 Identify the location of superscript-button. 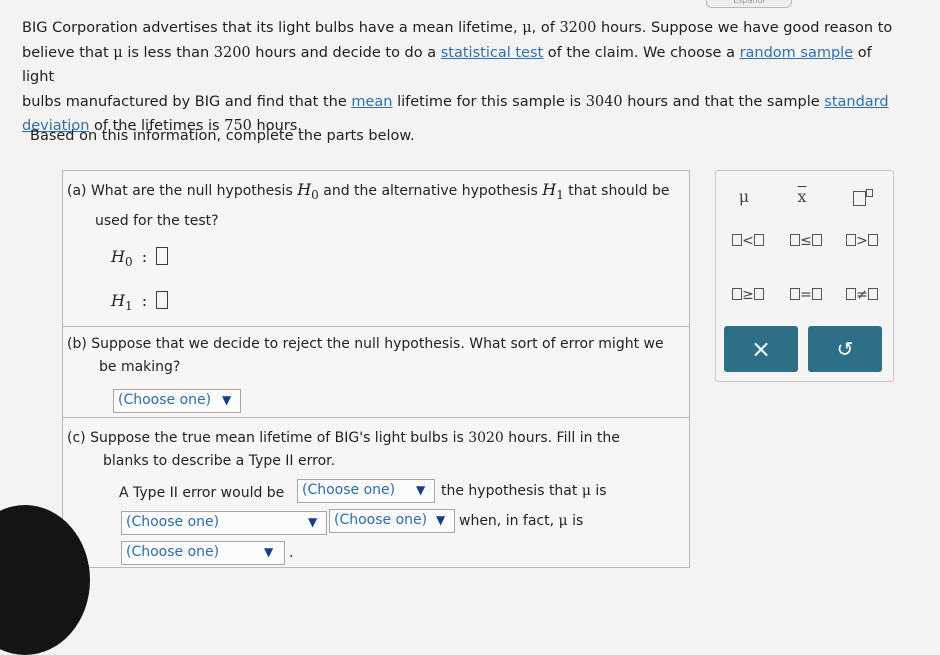
(863, 199).